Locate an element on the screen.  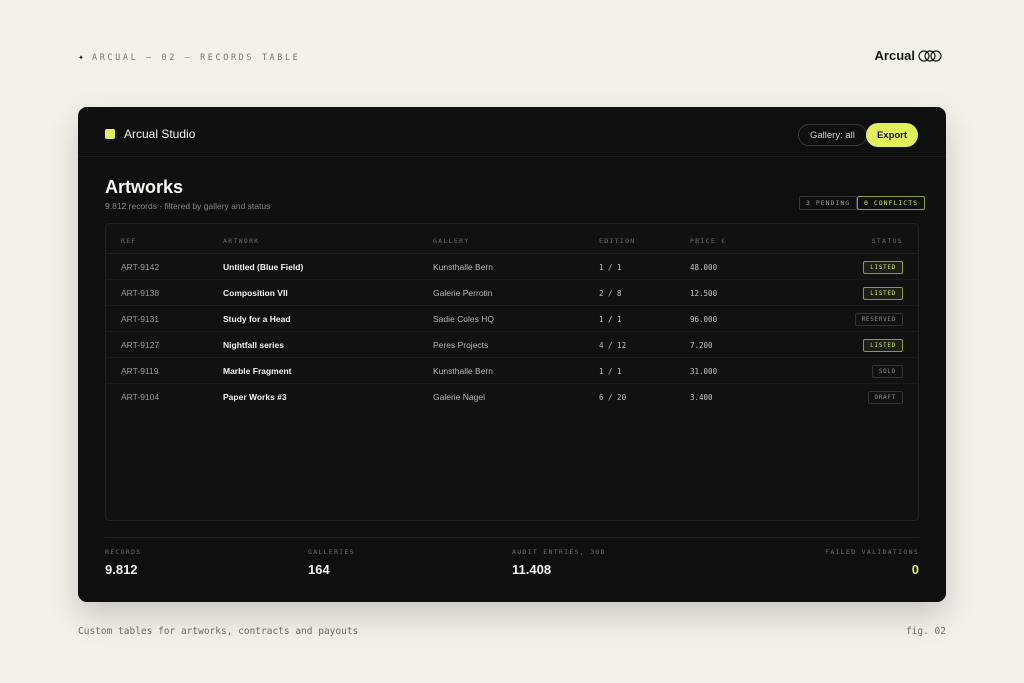
cell-ref: ART-9142 is located at coordinates (140, 267).